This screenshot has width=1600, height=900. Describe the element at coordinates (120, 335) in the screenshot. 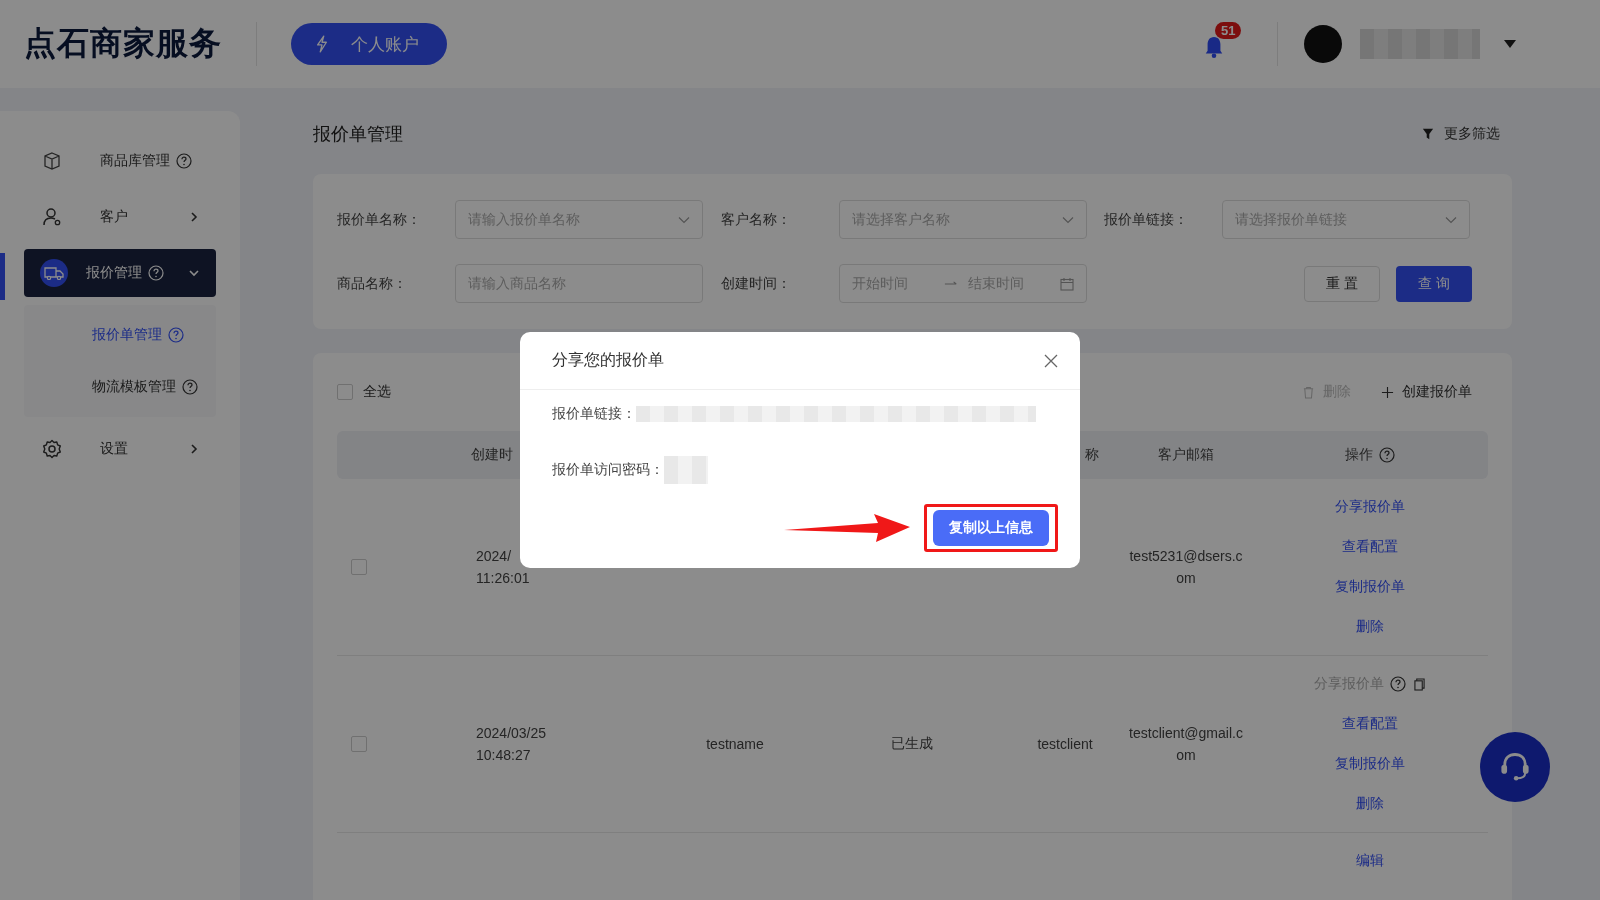

I see `submenu-item: 报价单管理` at that location.